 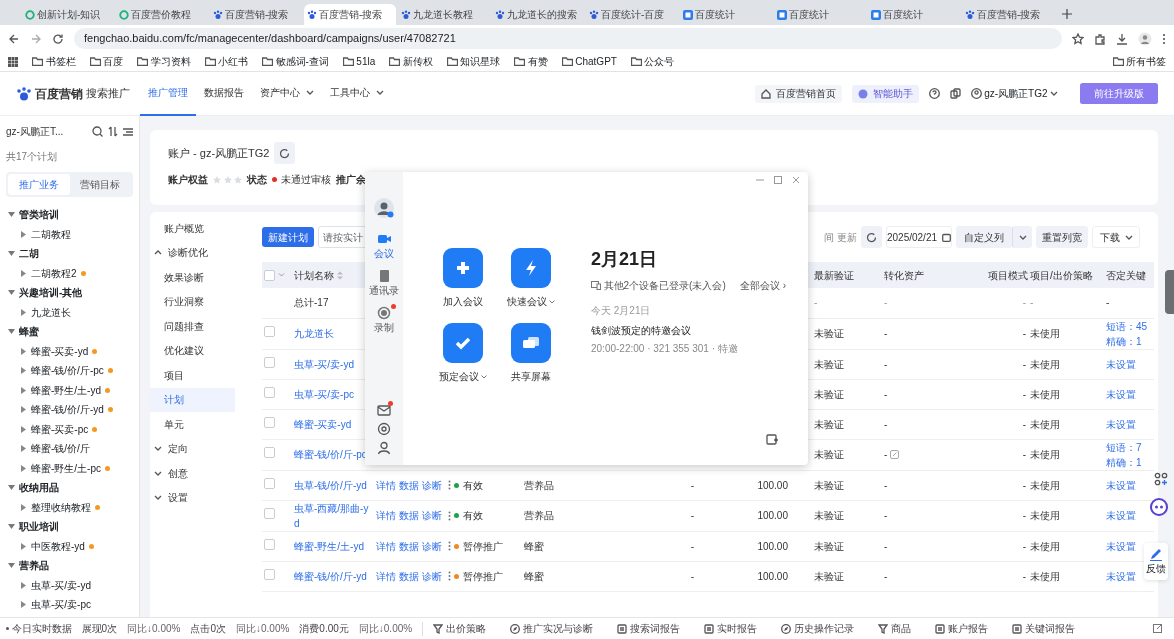 I want to click on extension-icon, so click(x=1100, y=38).